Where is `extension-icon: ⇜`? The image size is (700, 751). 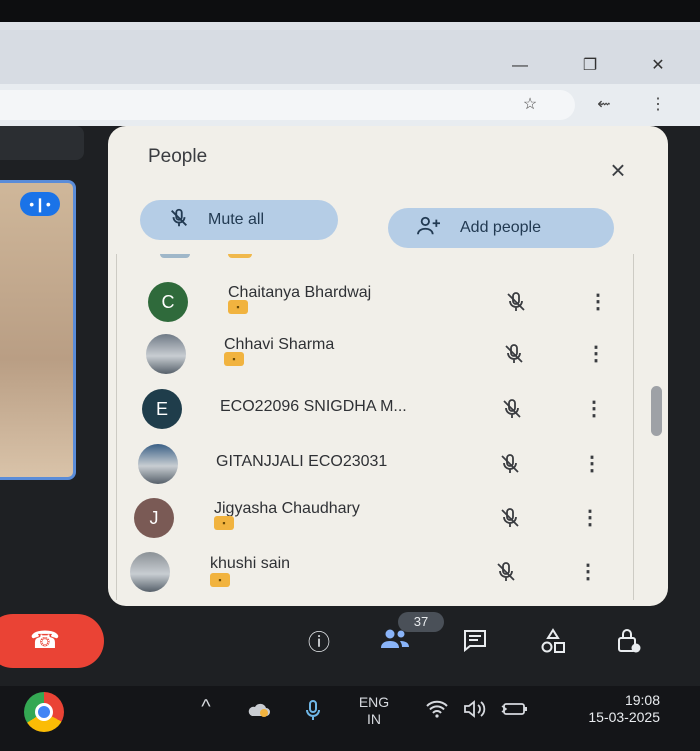
extension-icon: ⇜ is located at coordinates (604, 105).